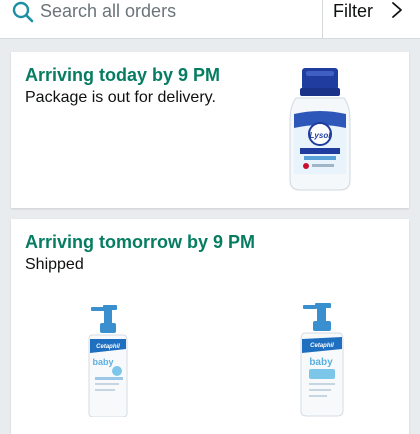  I want to click on filter-label: Filter, so click(353, 11).